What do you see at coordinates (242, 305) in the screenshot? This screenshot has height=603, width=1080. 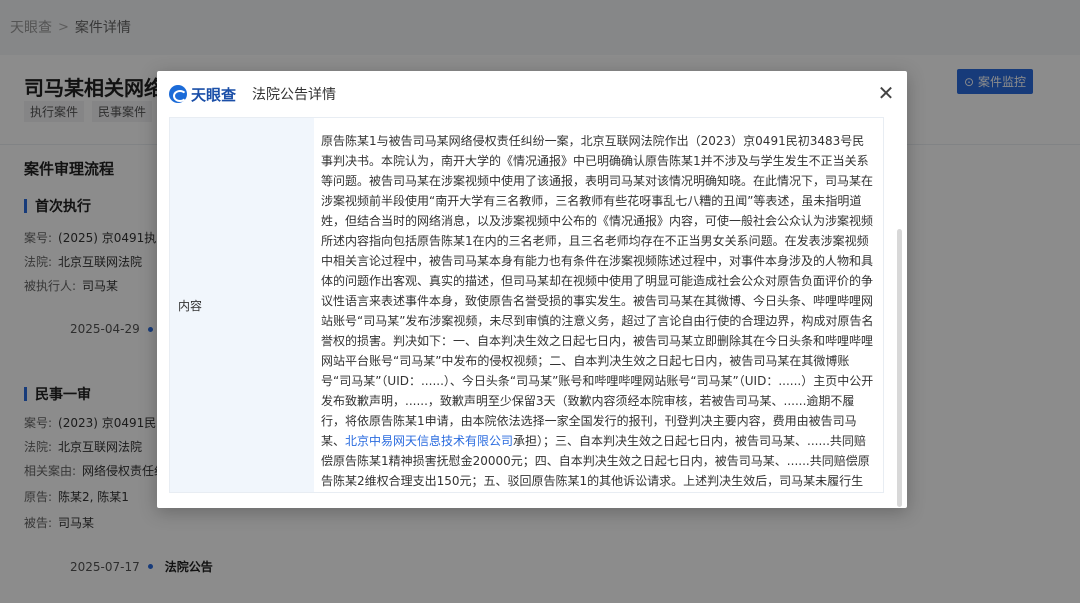 I see `content-label: 内容` at bounding box center [242, 305].